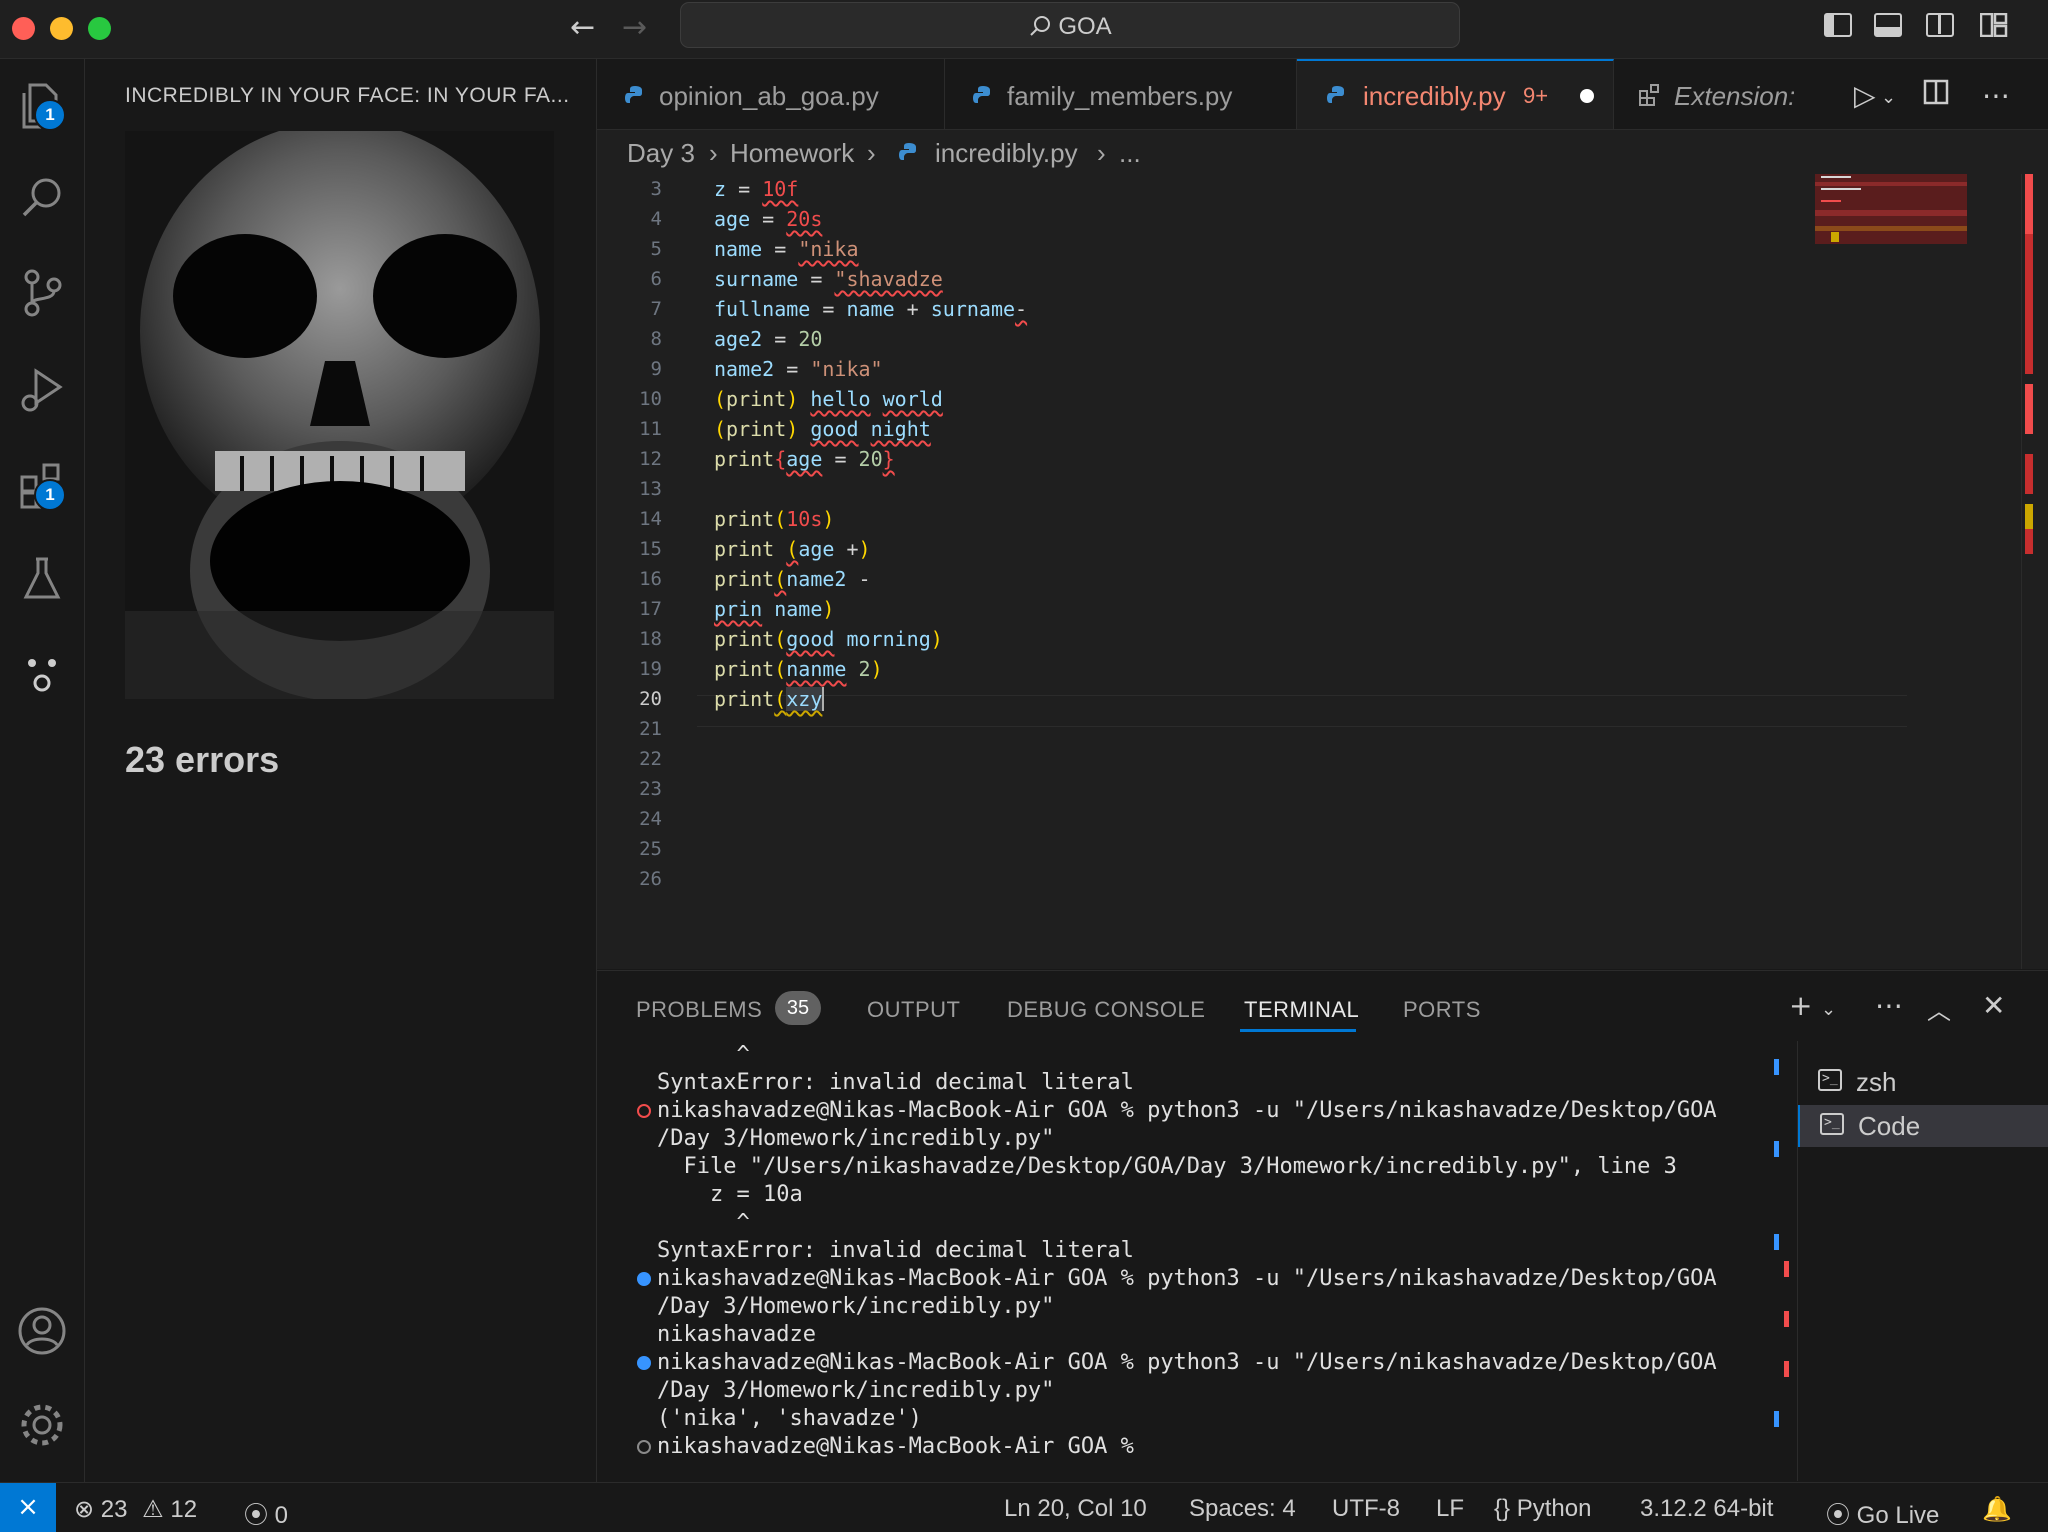 The width and height of the screenshot is (2048, 1532). I want to click on ports-status: ⦿ 0, so click(266, 1512).